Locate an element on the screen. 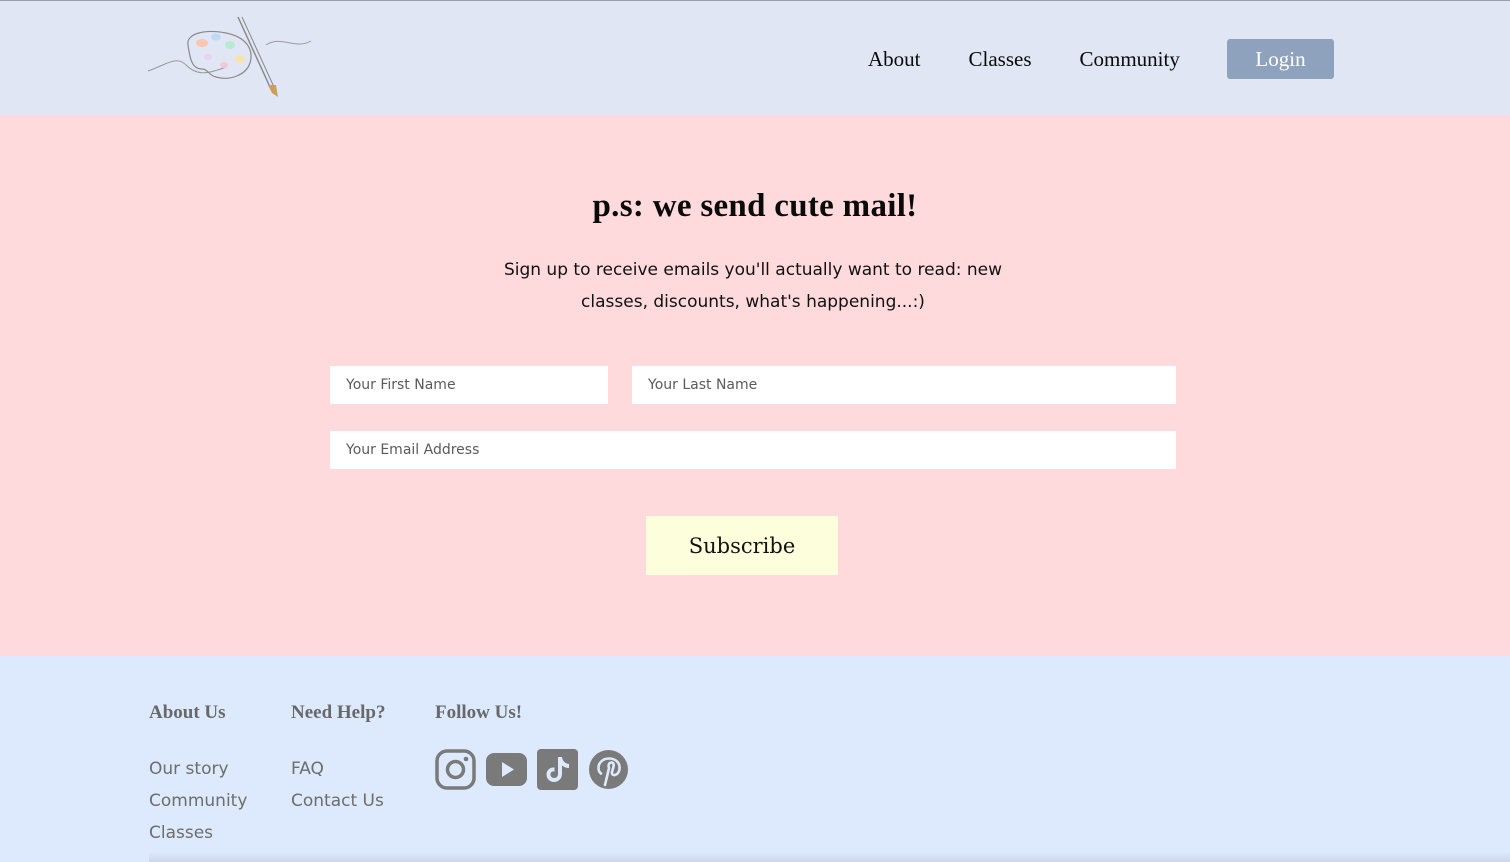 This screenshot has height=862, width=1510. footer-about-column: About Us Our story Community Classes is located at coordinates (198, 775).